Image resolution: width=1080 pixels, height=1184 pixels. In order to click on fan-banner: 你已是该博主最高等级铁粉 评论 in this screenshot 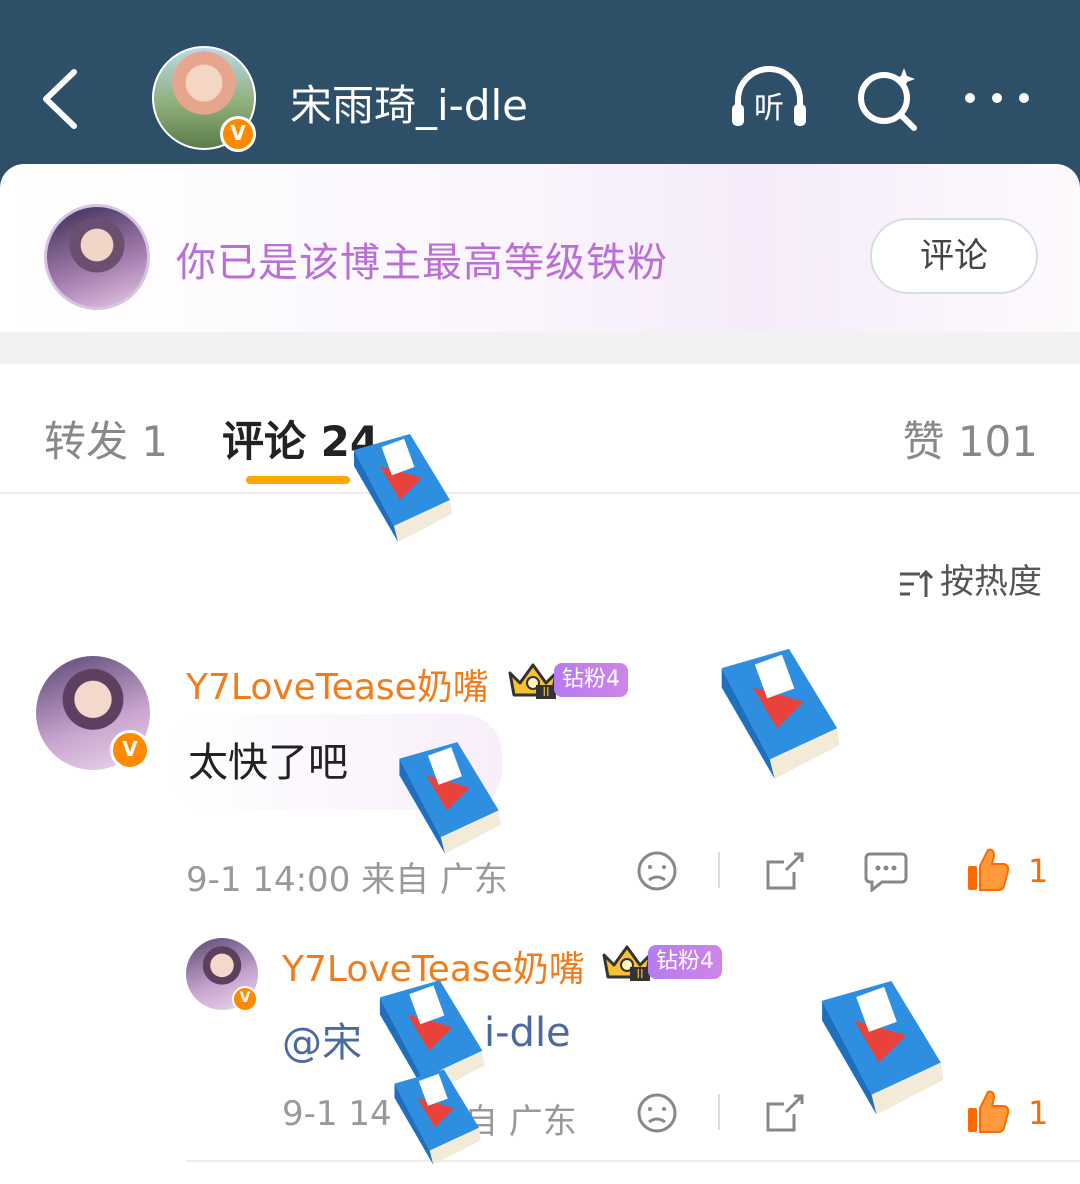, I will do `click(540, 248)`.